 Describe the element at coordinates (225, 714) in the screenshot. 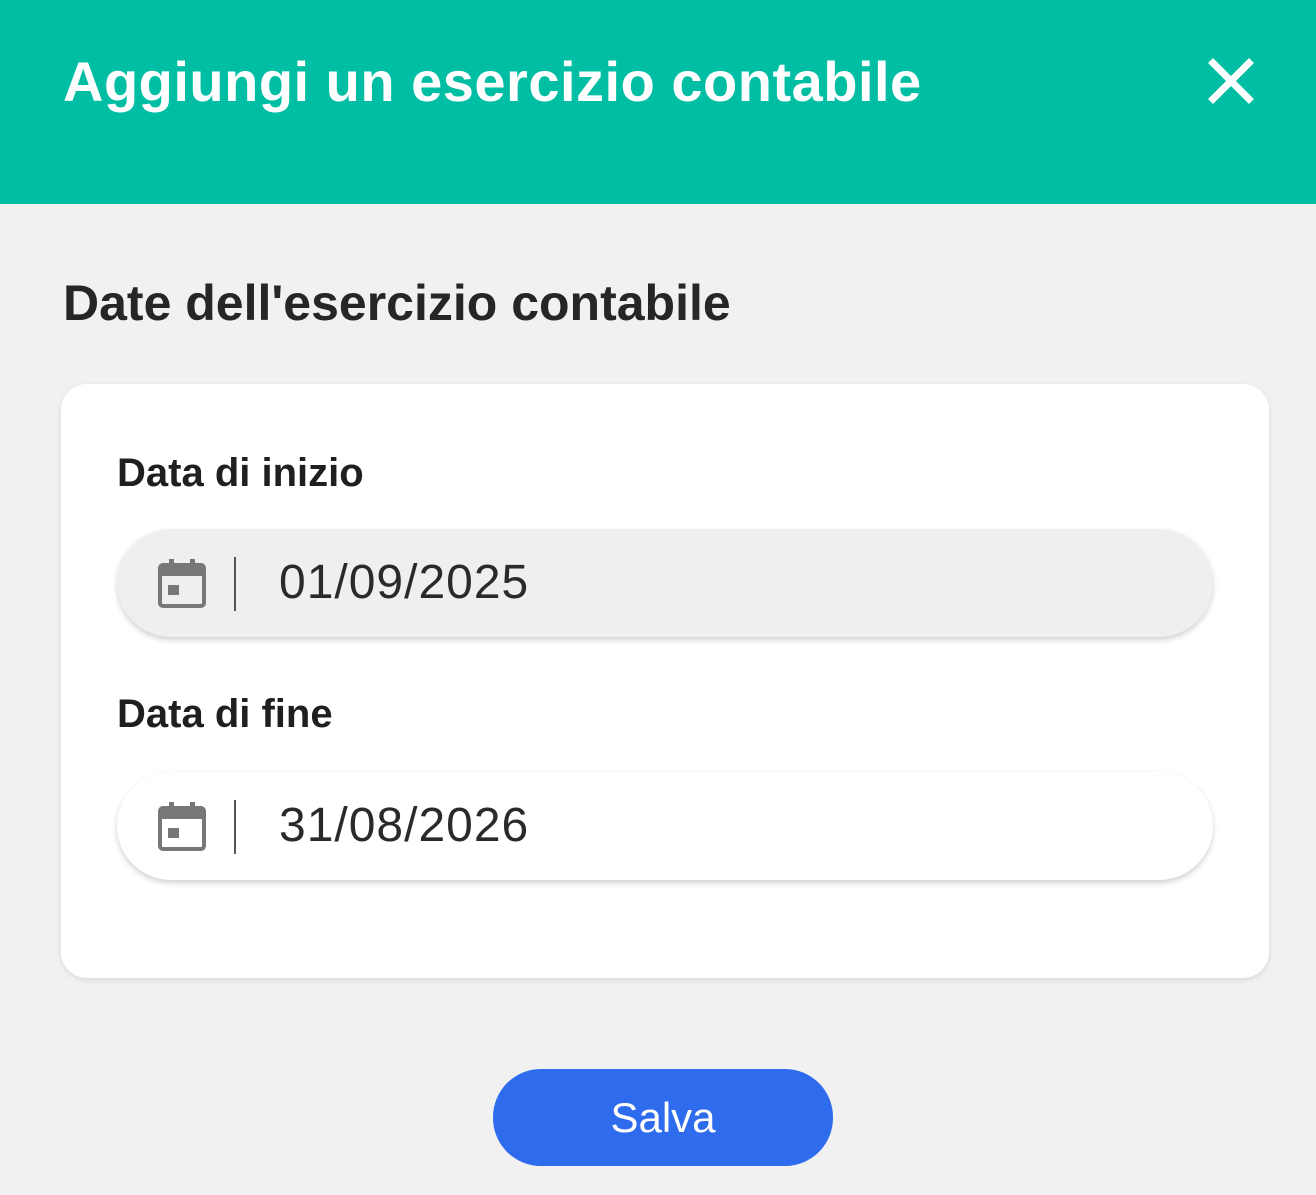

I see `end-date-label: Data di fine` at that location.